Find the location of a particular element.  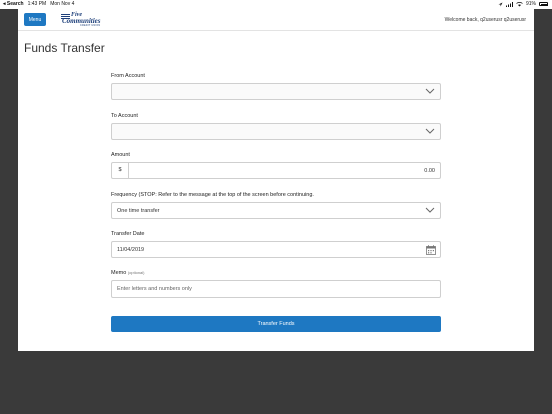

amount-value: 0.00 is located at coordinates (429, 171).